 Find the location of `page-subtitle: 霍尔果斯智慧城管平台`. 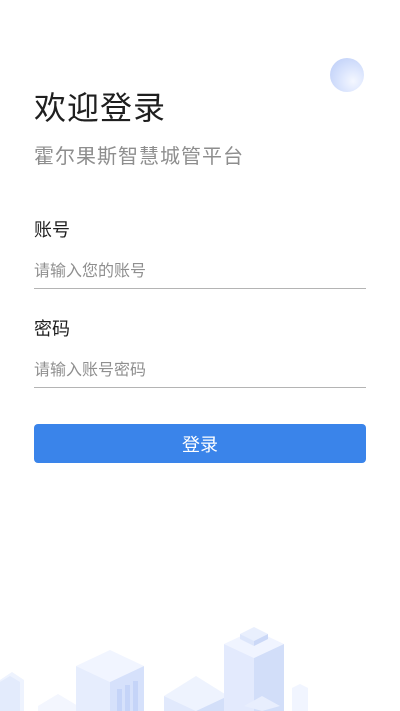

page-subtitle: 霍尔果斯智慧城管平台 is located at coordinates (139, 156).